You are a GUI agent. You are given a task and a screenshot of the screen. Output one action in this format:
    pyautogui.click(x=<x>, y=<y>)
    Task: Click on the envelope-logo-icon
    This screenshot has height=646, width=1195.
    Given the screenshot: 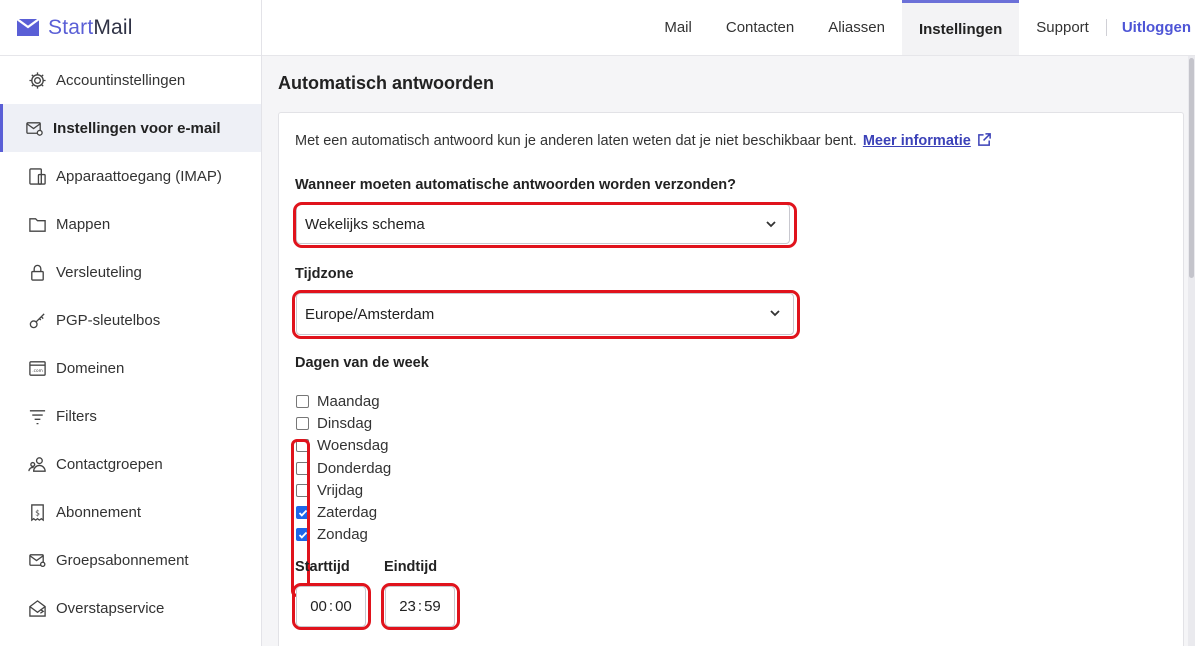 What is the action you would take?
    pyautogui.click(x=28, y=27)
    